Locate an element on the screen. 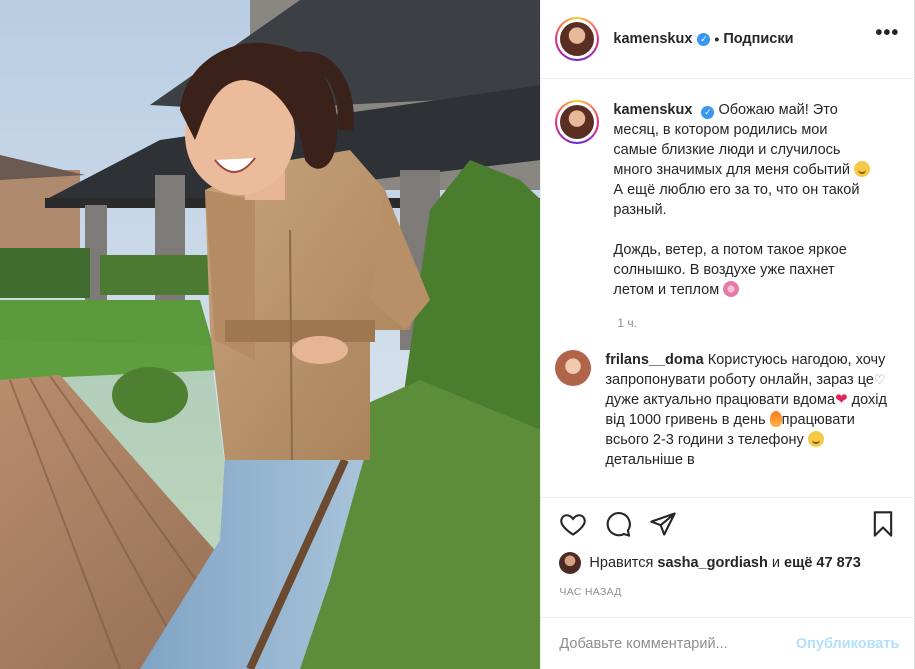 This screenshot has height=669, width=915. author-username: kamenskux is located at coordinates (652, 39).